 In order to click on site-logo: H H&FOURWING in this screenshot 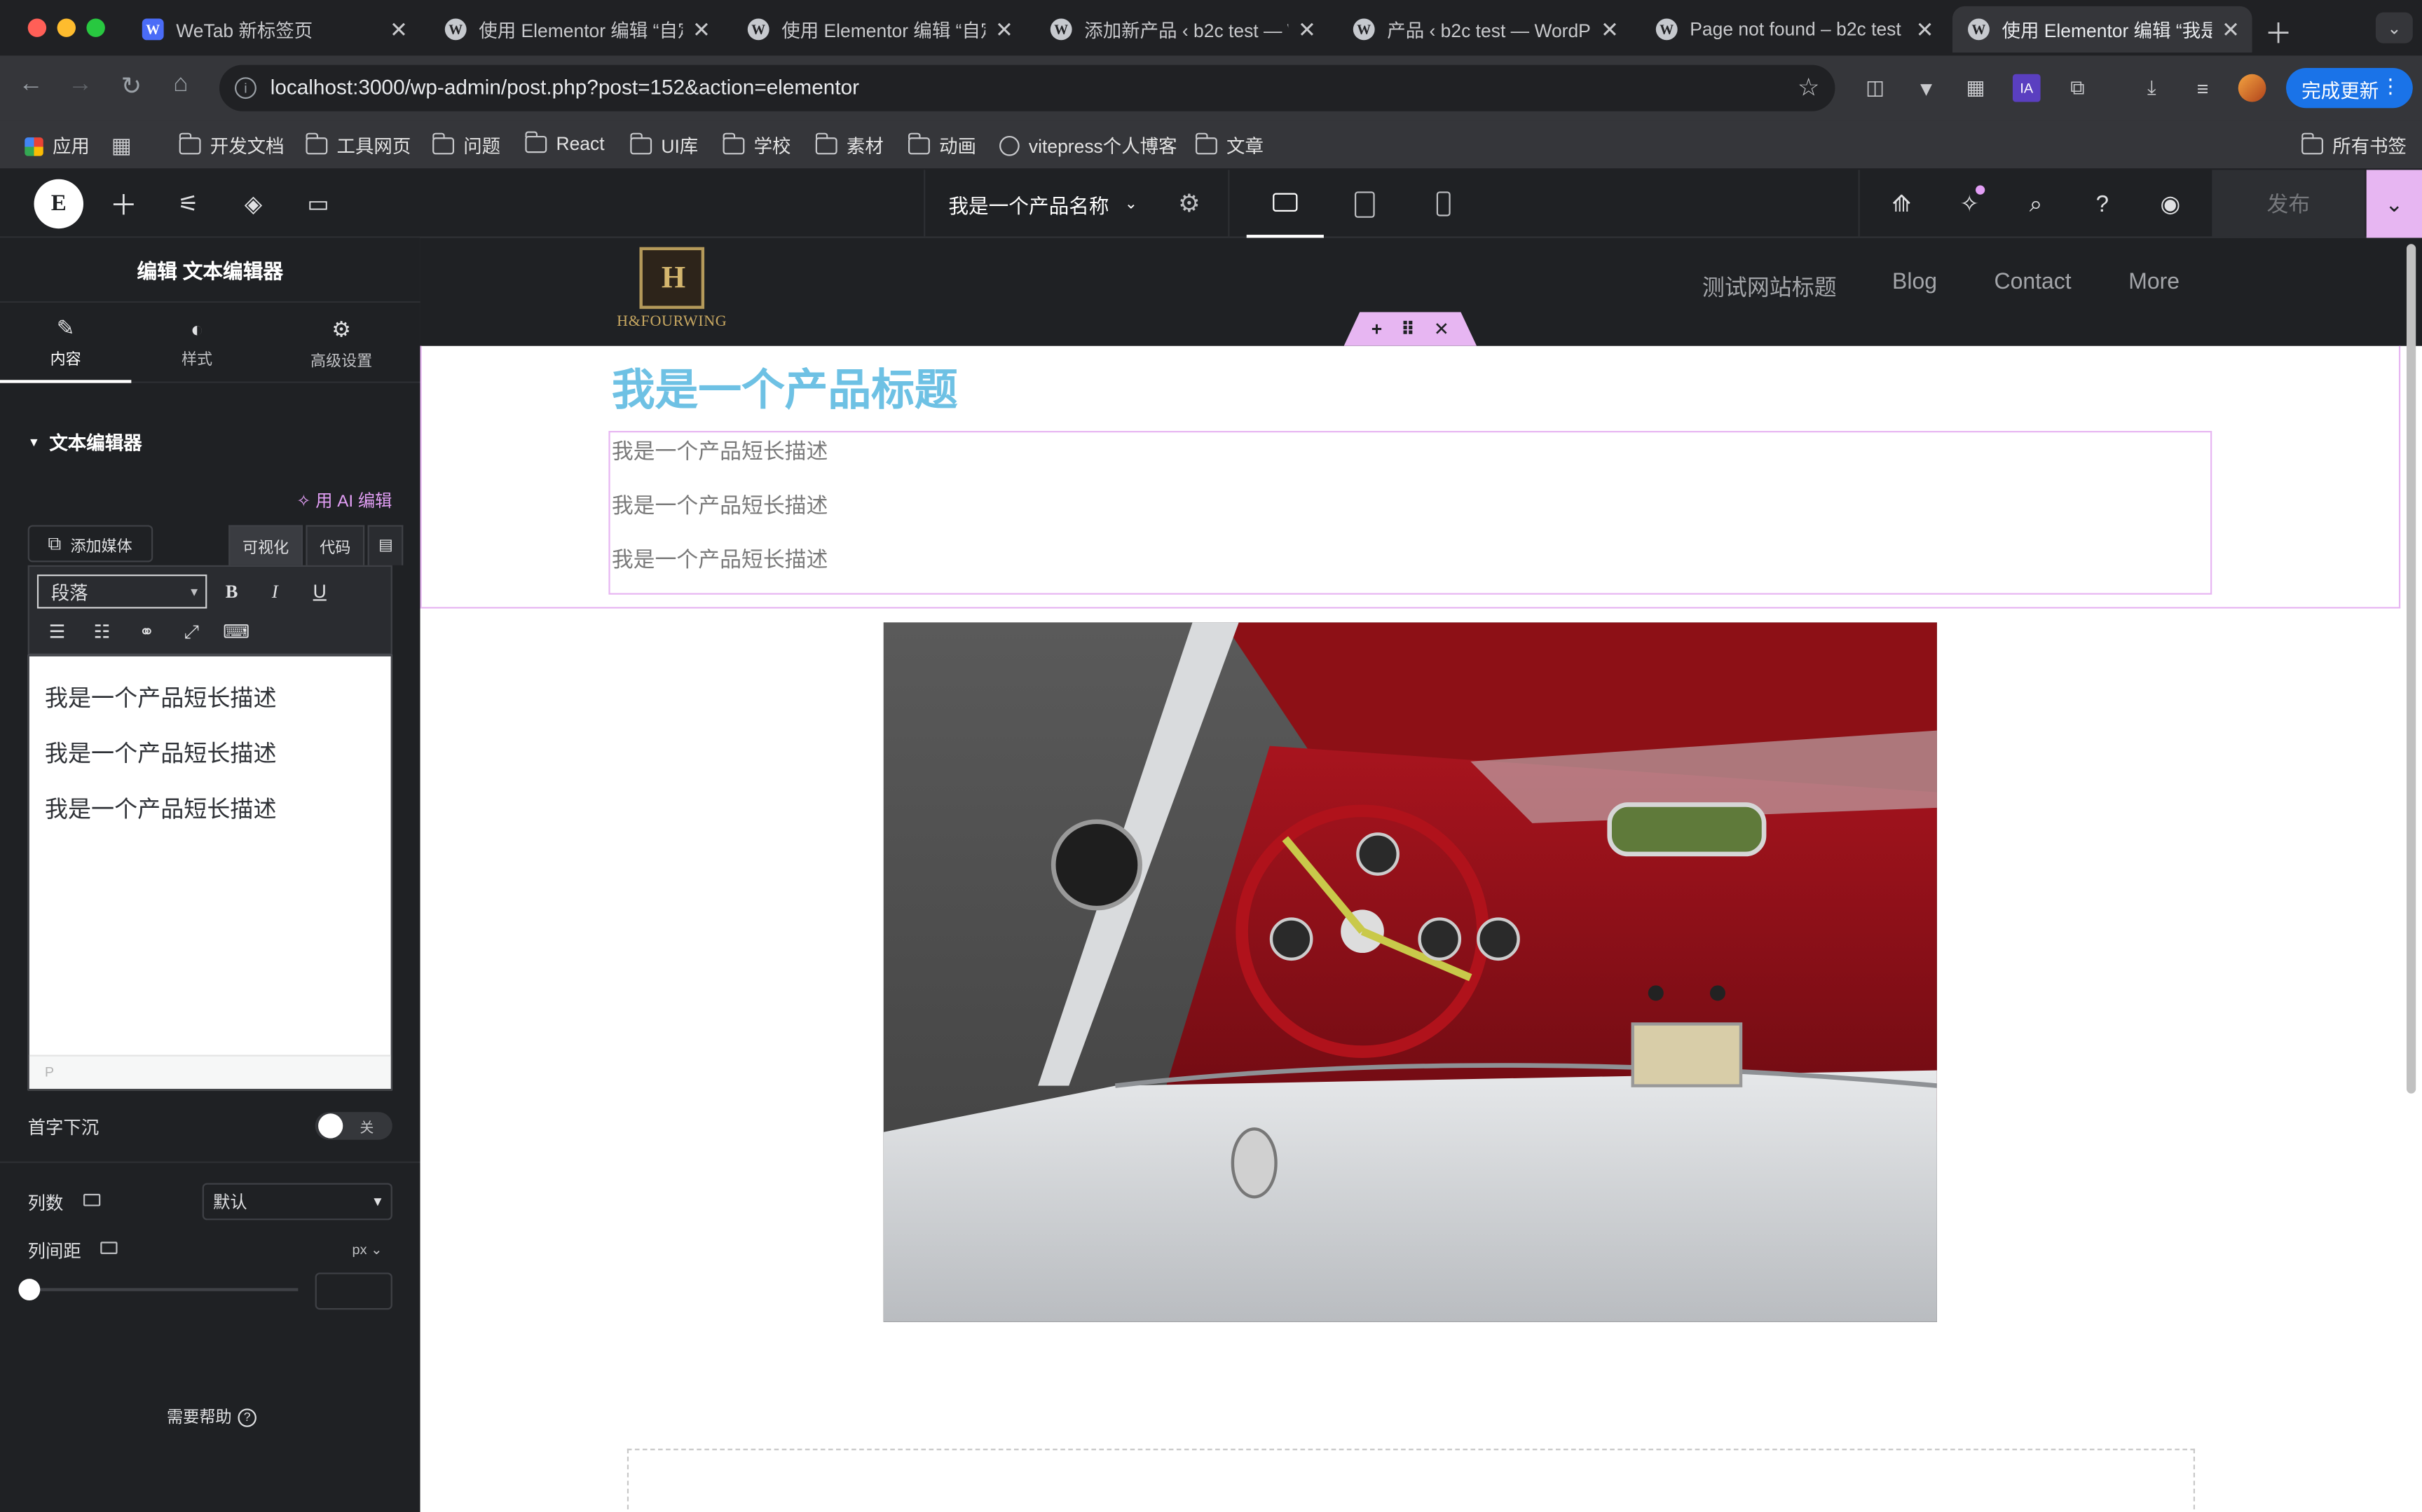, I will do `click(671, 292)`.